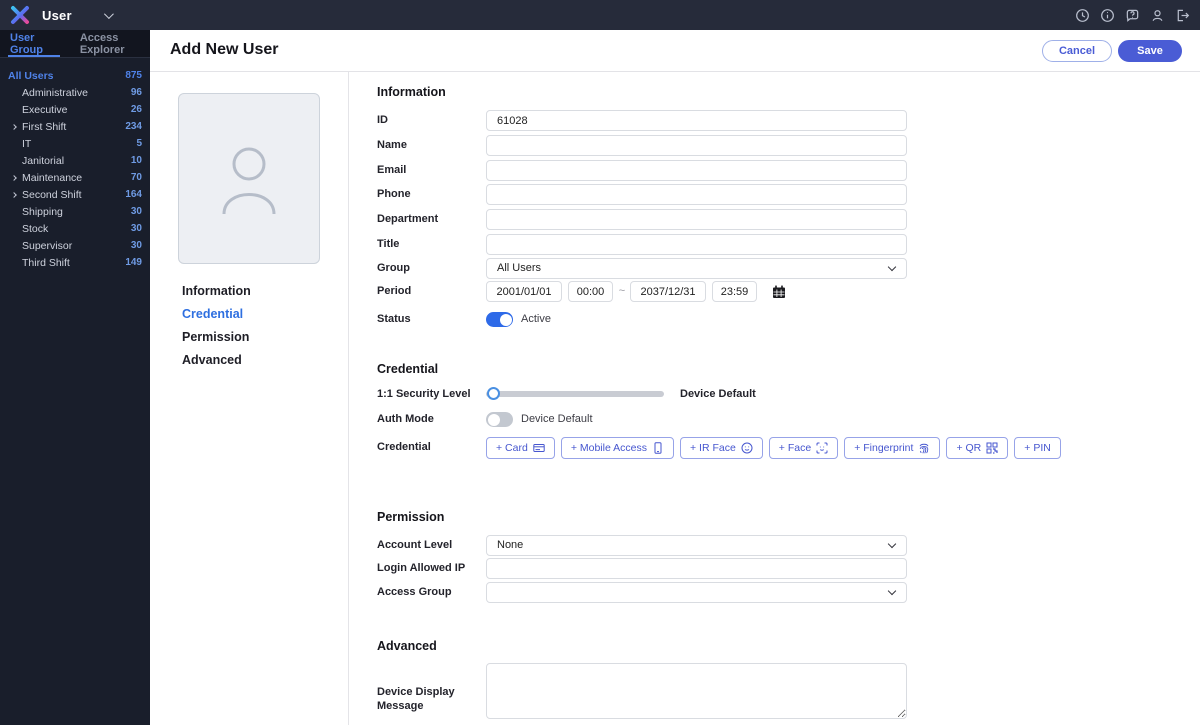  I want to click on credential-section-title: Credential, so click(408, 369).